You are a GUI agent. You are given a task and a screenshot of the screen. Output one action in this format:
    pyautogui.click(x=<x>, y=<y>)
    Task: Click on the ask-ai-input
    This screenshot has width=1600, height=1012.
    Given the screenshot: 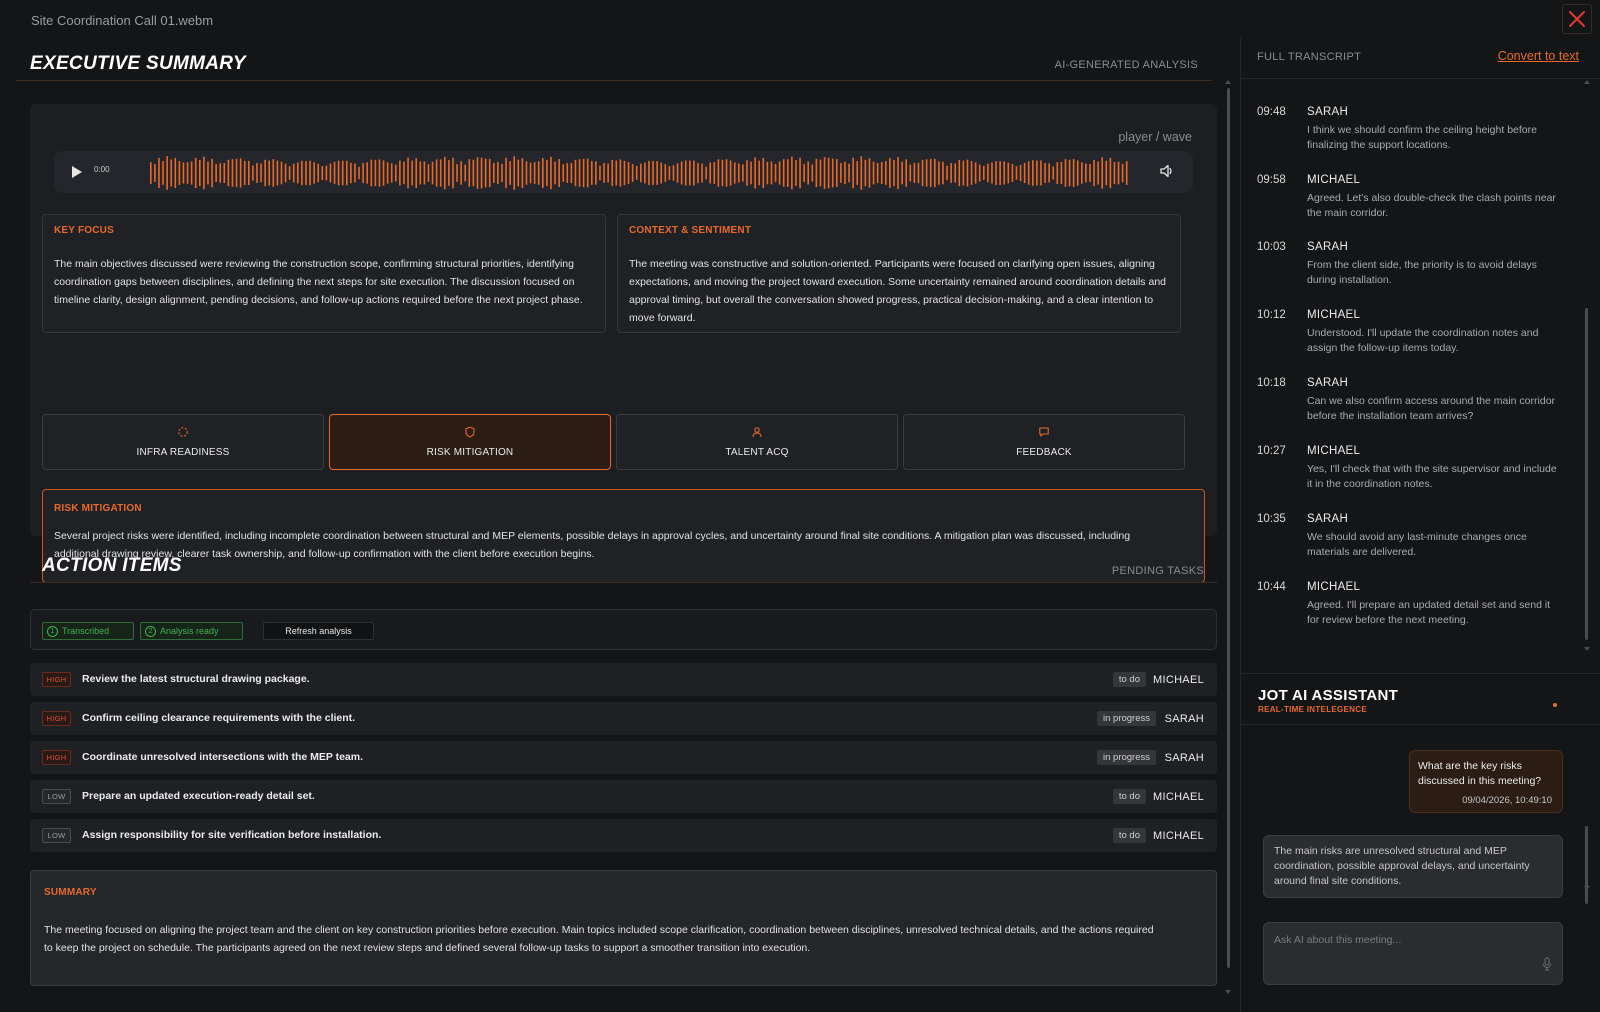 What is the action you would take?
    pyautogui.click(x=1404, y=940)
    